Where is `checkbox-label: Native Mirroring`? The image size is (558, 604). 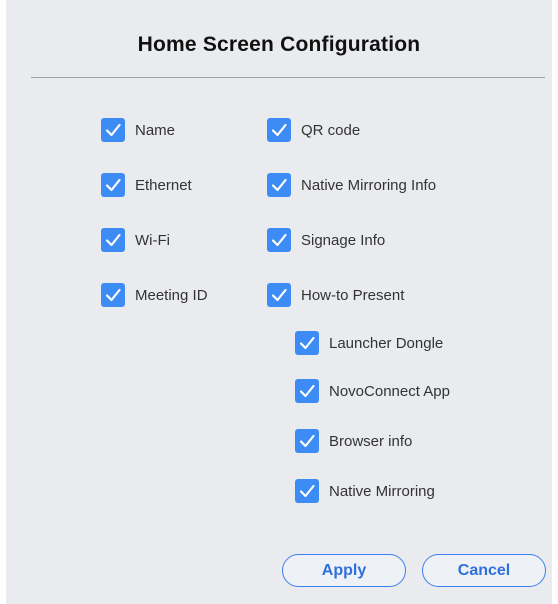
checkbox-label: Native Mirroring is located at coordinates (382, 491).